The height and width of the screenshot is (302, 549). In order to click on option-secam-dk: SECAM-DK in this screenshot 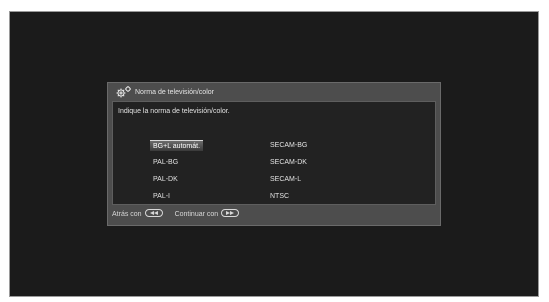, I will do `click(288, 163)`.